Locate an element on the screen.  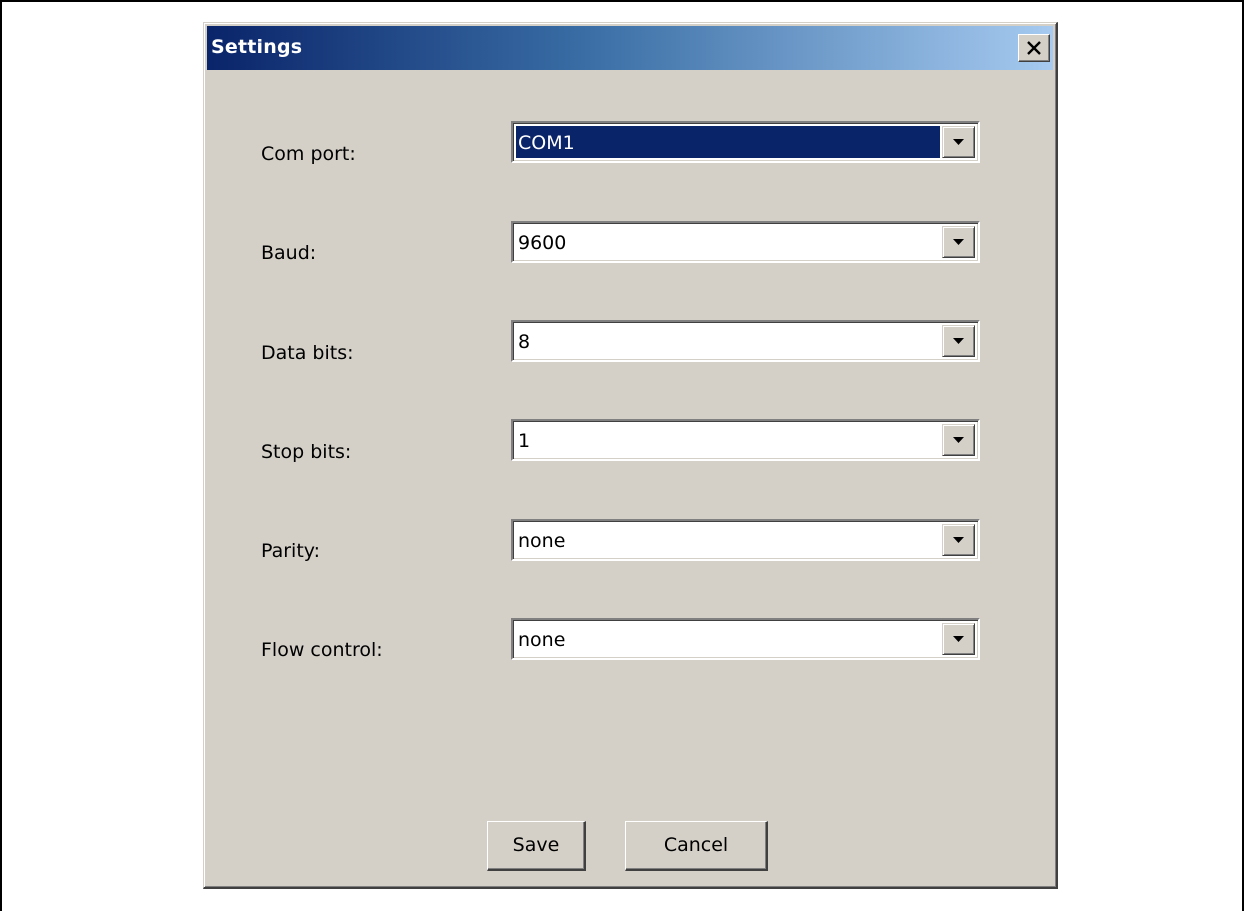
data-bits-select: 8 is located at coordinates (745, 341).